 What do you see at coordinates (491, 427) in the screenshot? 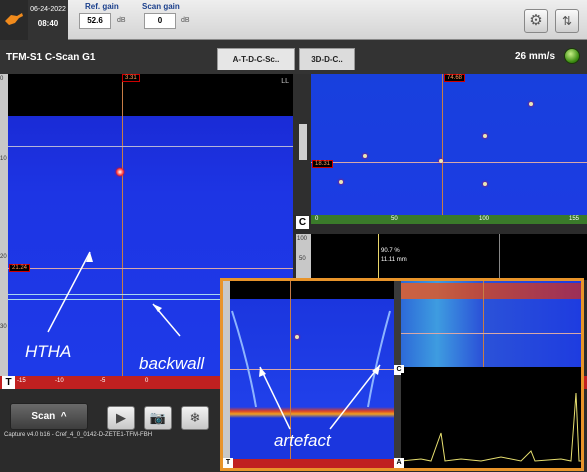
I see `inset-ascan-trace` at bounding box center [491, 427].